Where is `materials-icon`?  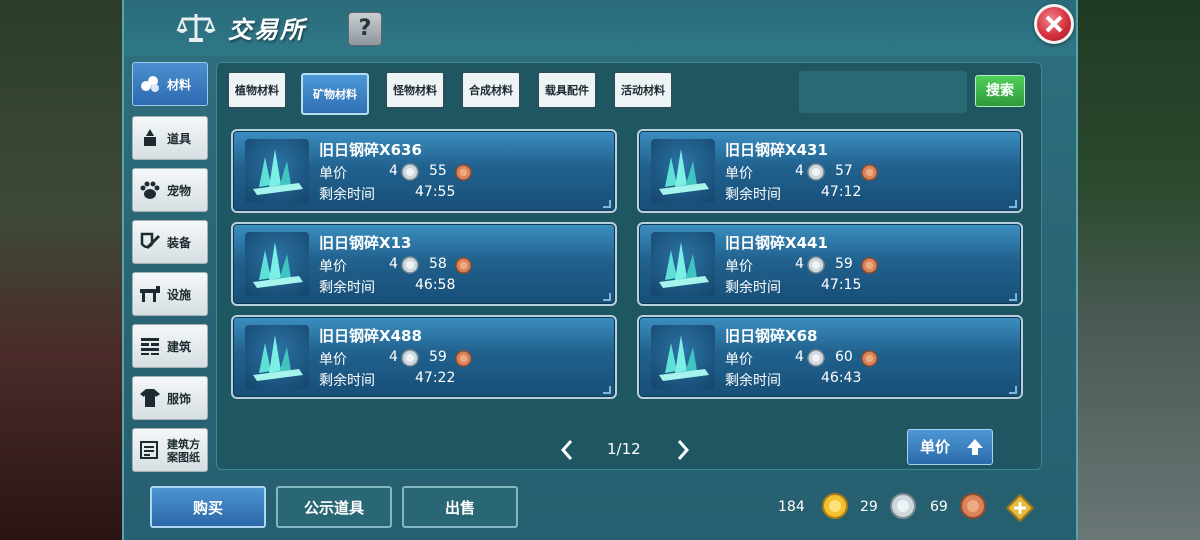
materials-icon is located at coordinates (150, 84).